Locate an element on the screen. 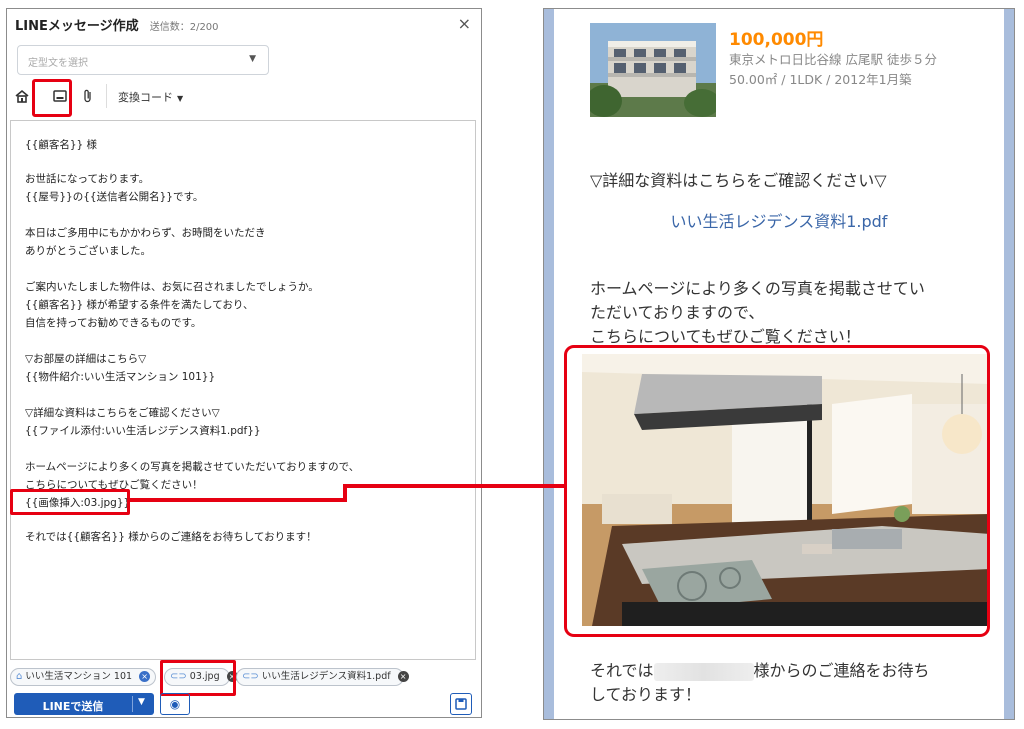  docs-heading: ▽詳細な資料はこちらをご確認ください▽ is located at coordinates (738, 180).